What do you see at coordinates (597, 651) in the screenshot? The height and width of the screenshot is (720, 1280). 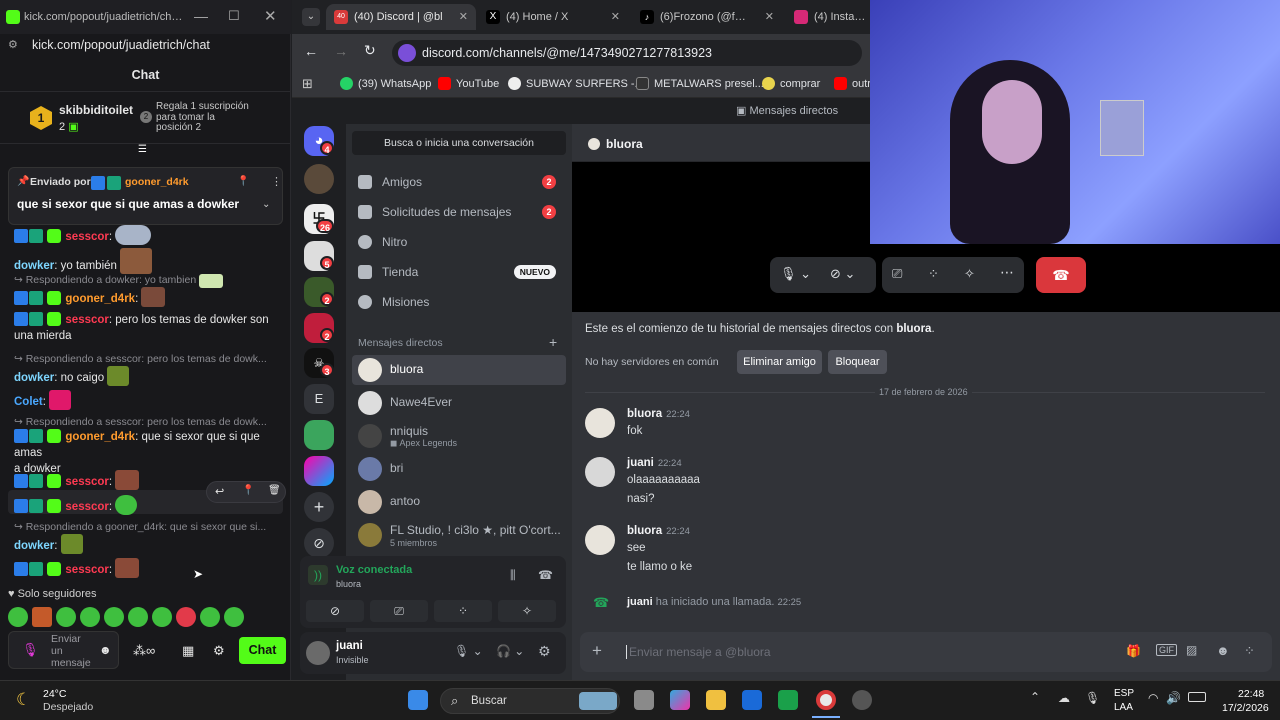 I see `add-attachment-icon: +` at bounding box center [597, 651].